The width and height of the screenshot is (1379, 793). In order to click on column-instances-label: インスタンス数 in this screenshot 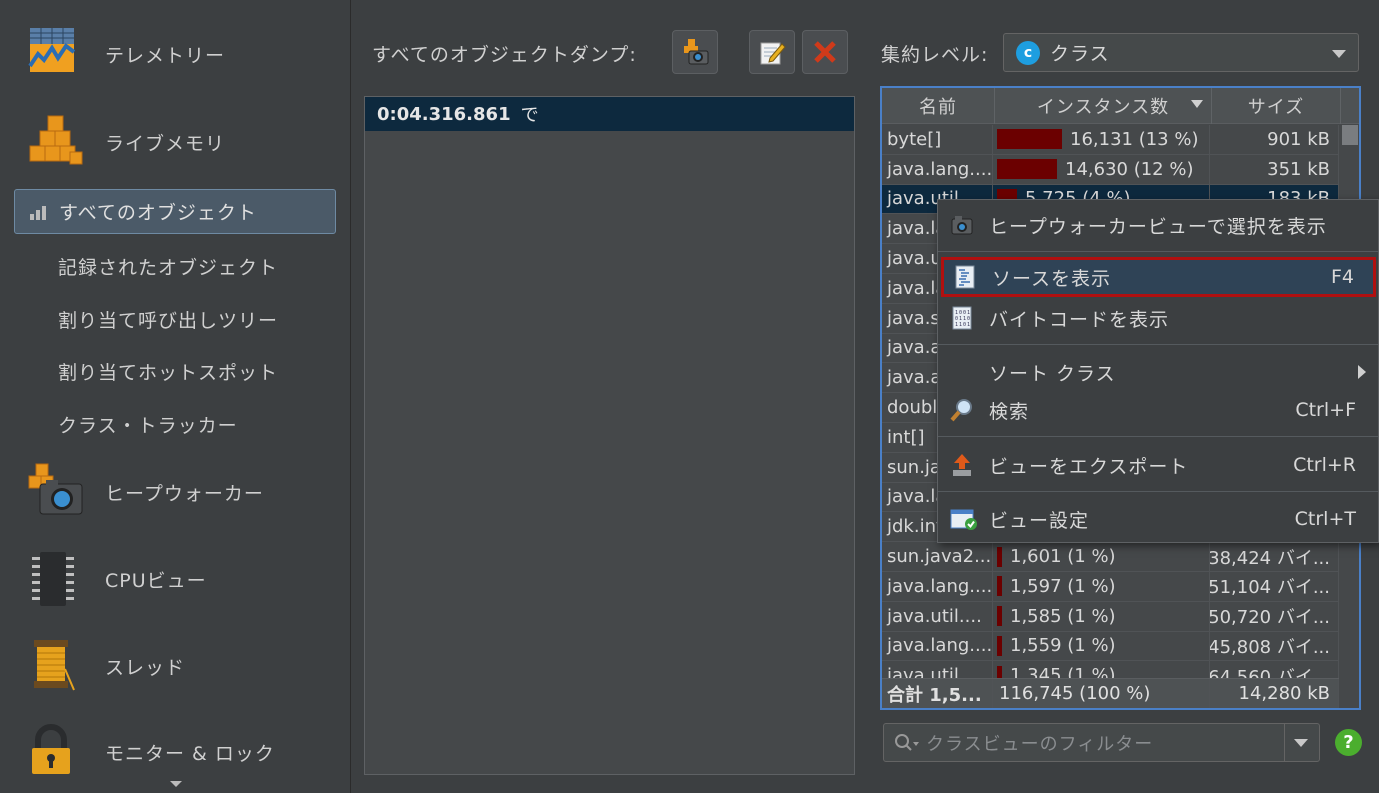, I will do `click(1103, 107)`.